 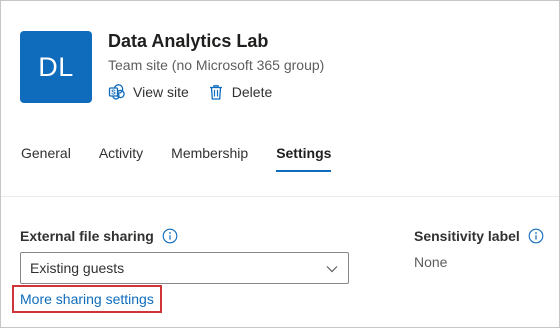 What do you see at coordinates (332, 269) in the screenshot?
I see `chevron-down-icon` at bounding box center [332, 269].